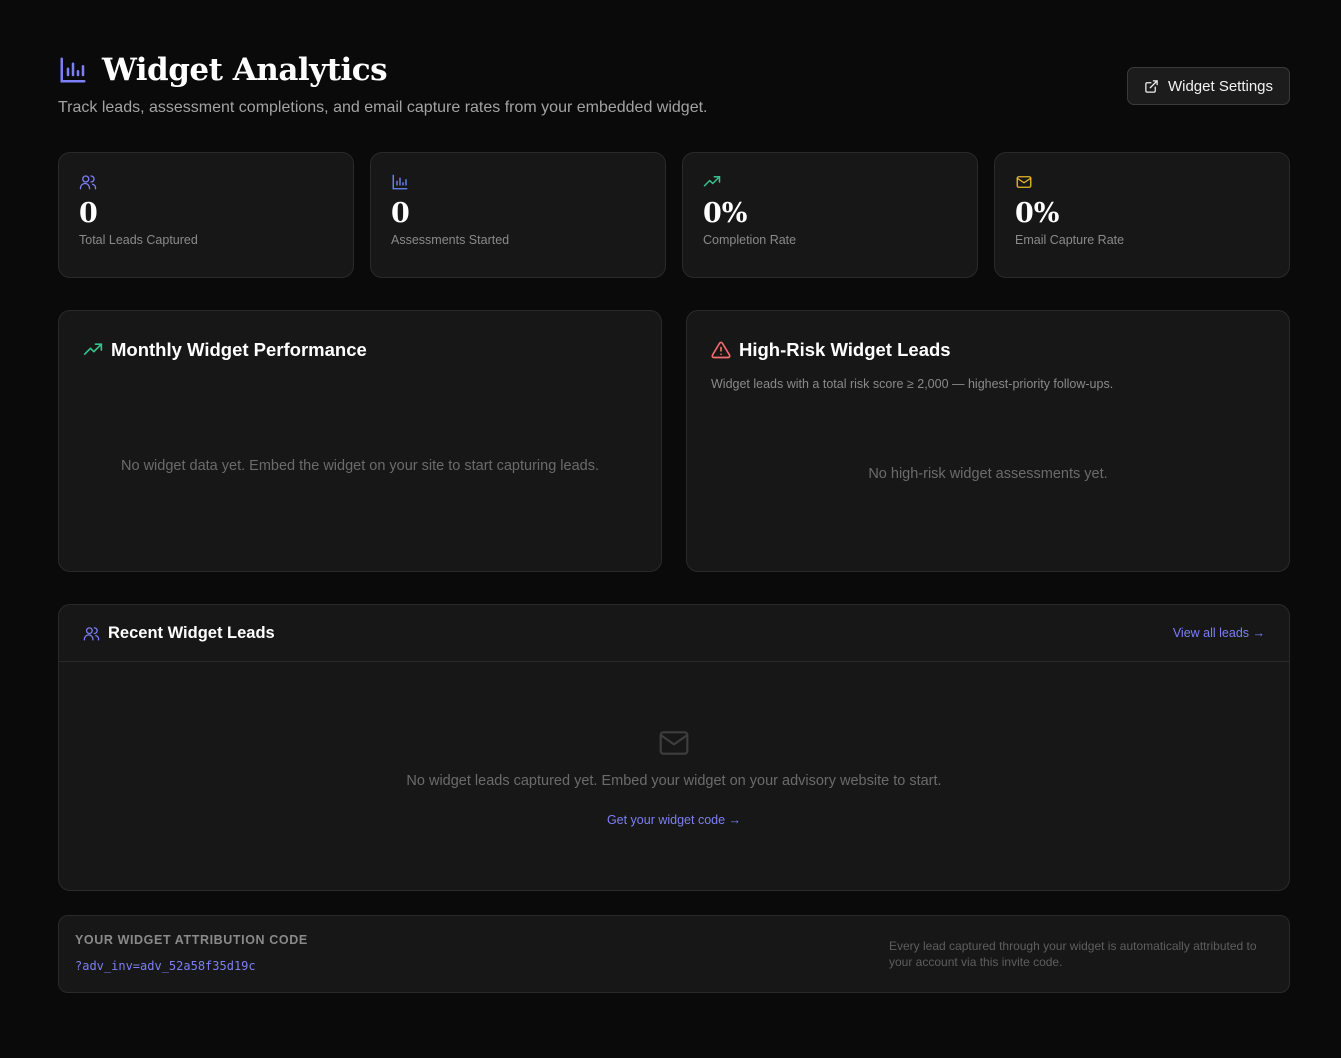 This screenshot has height=1058, width=1341. I want to click on get-widget-code-link: Get your widget code →, so click(674, 820).